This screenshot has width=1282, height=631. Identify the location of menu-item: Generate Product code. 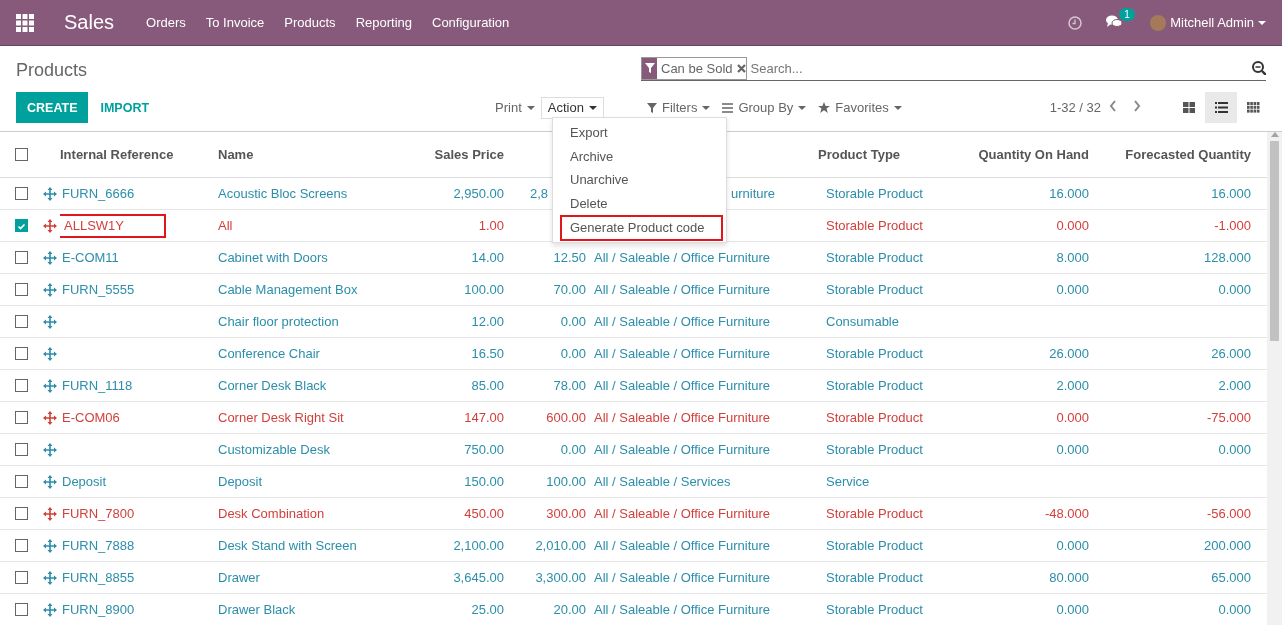
(641, 228).